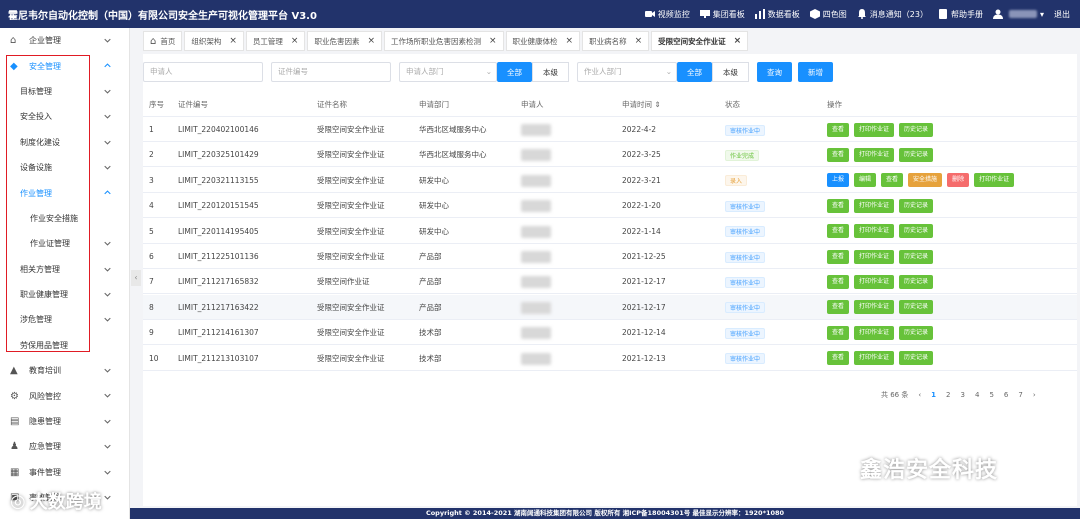  Describe the element at coordinates (214, 41) in the screenshot. I see `tab-1: 组织架构 ×` at that location.